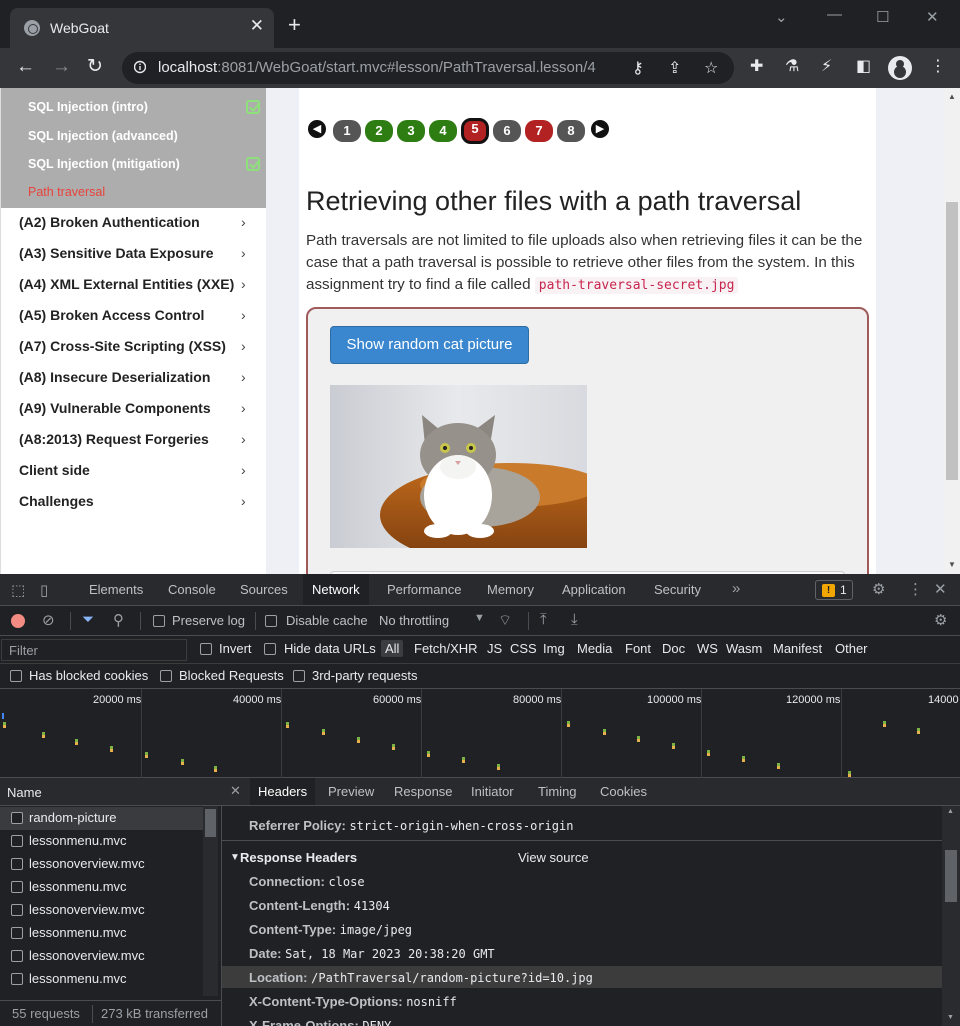  I want to click on lesson-page-4-button: 4, so click(443, 131).